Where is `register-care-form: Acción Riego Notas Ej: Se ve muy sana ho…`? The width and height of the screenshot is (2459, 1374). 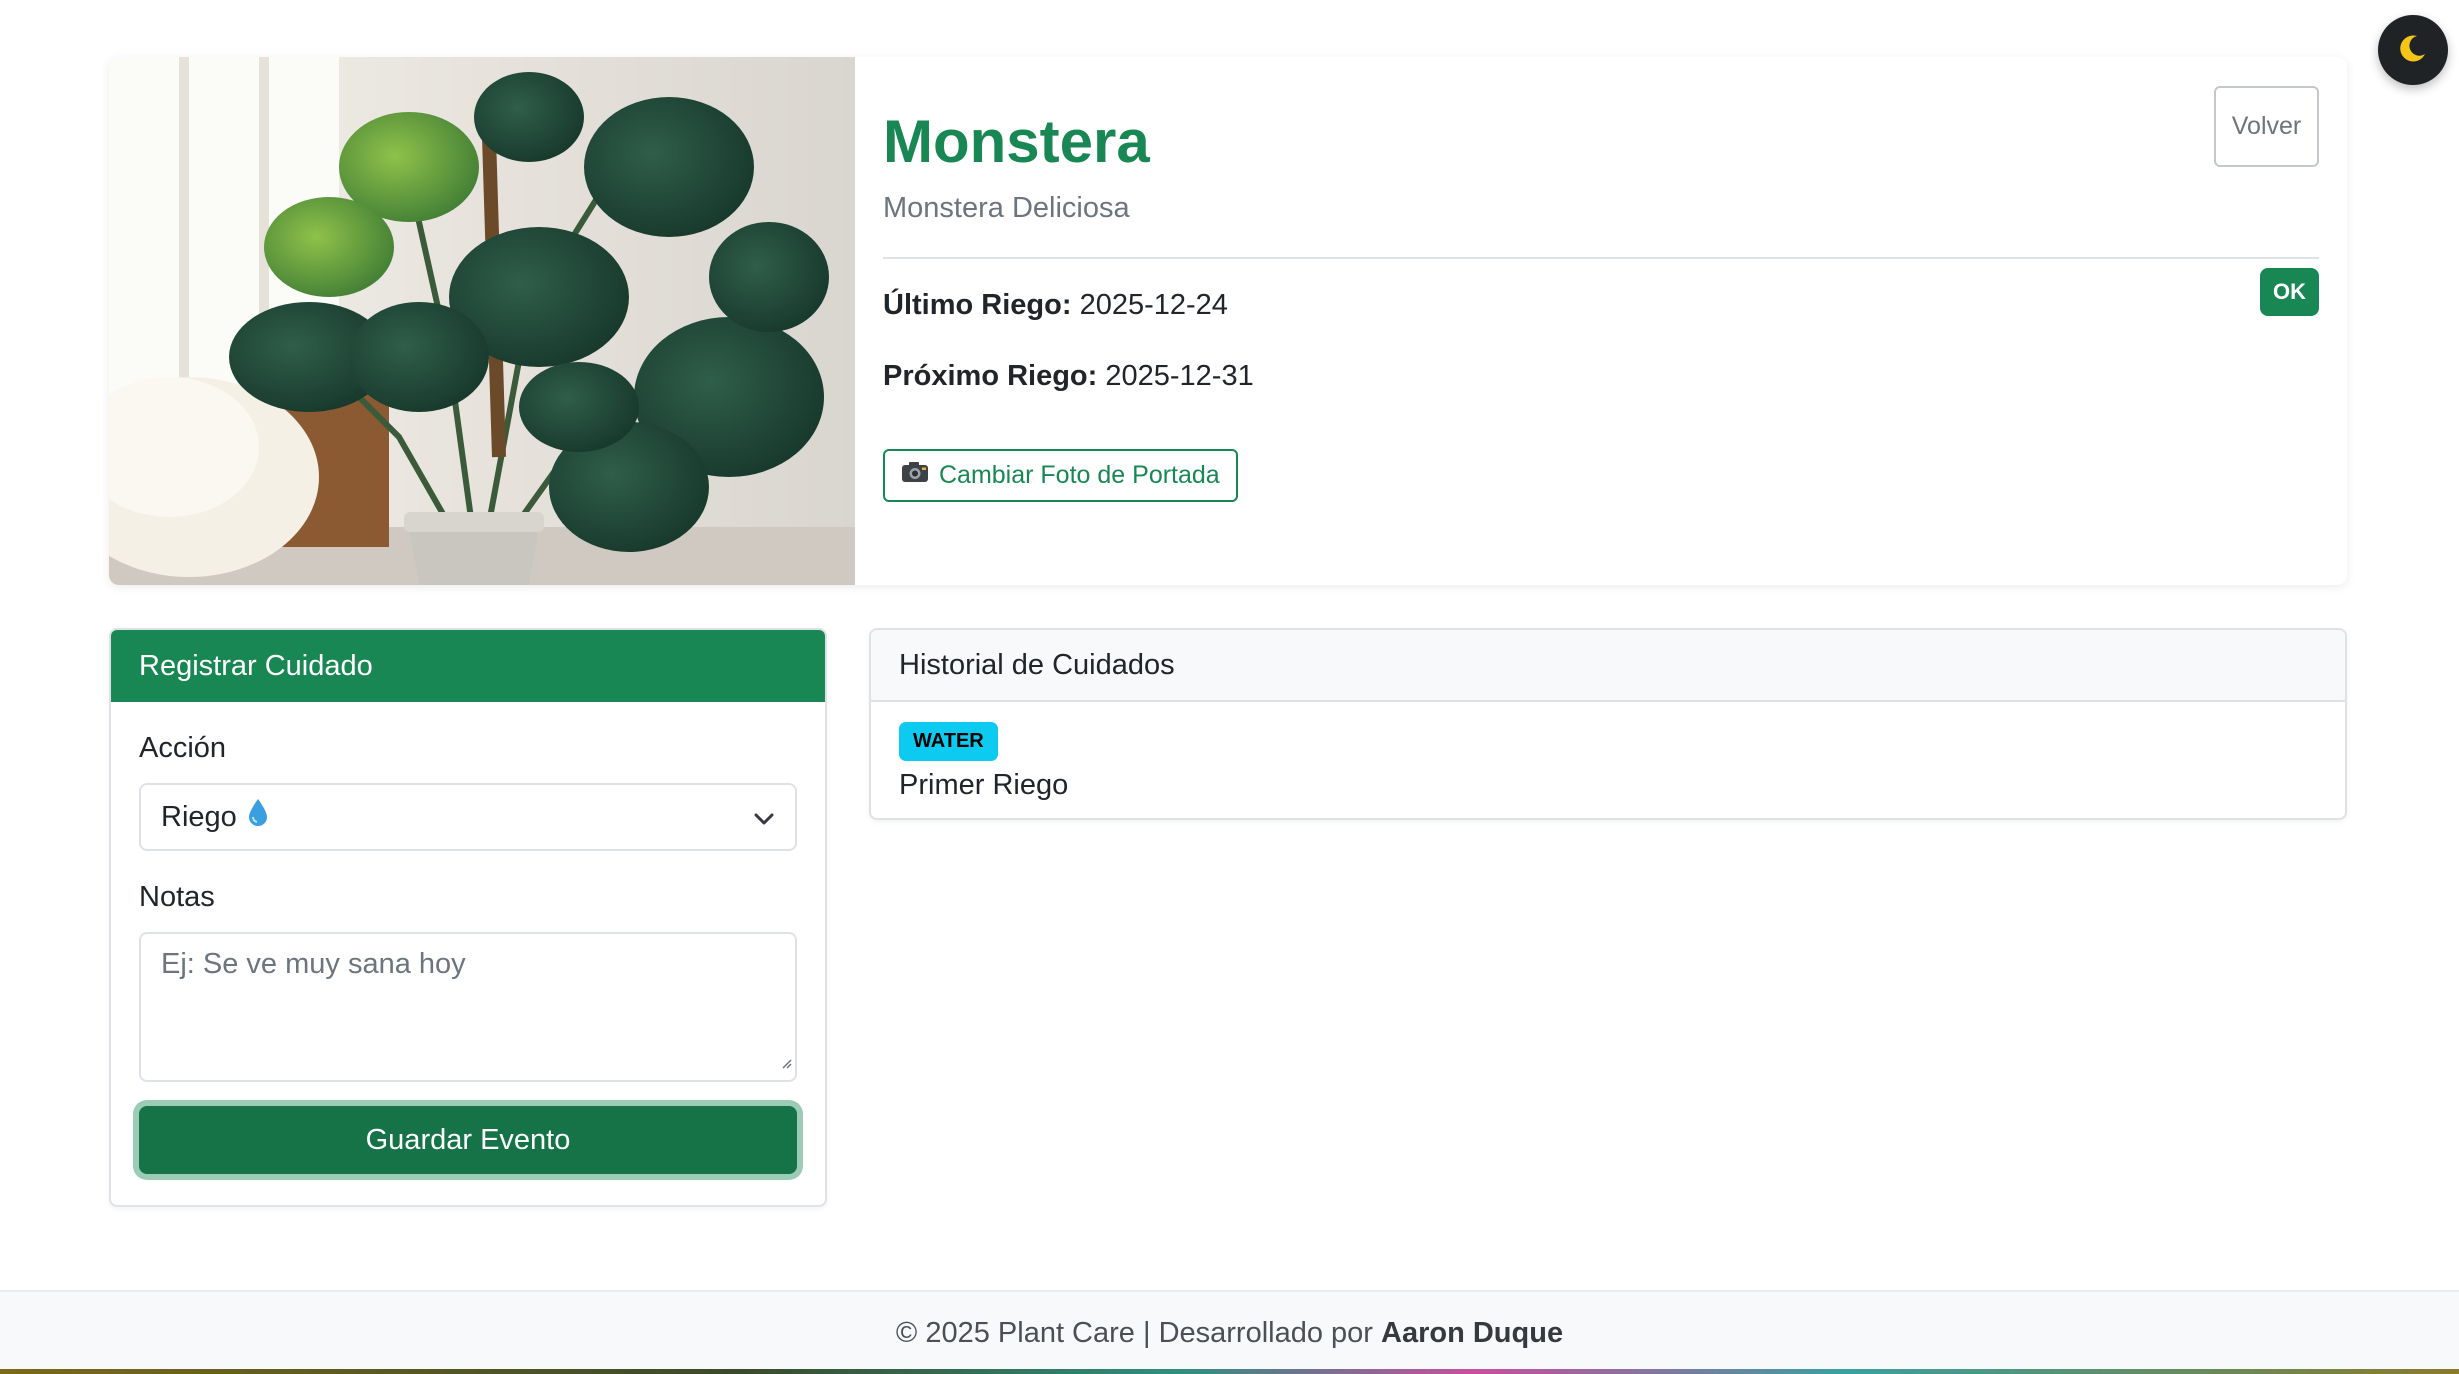 register-care-form: Acción Riego Notas Ej: Se ve muy sana ho… is located at coordinates (468, 938).